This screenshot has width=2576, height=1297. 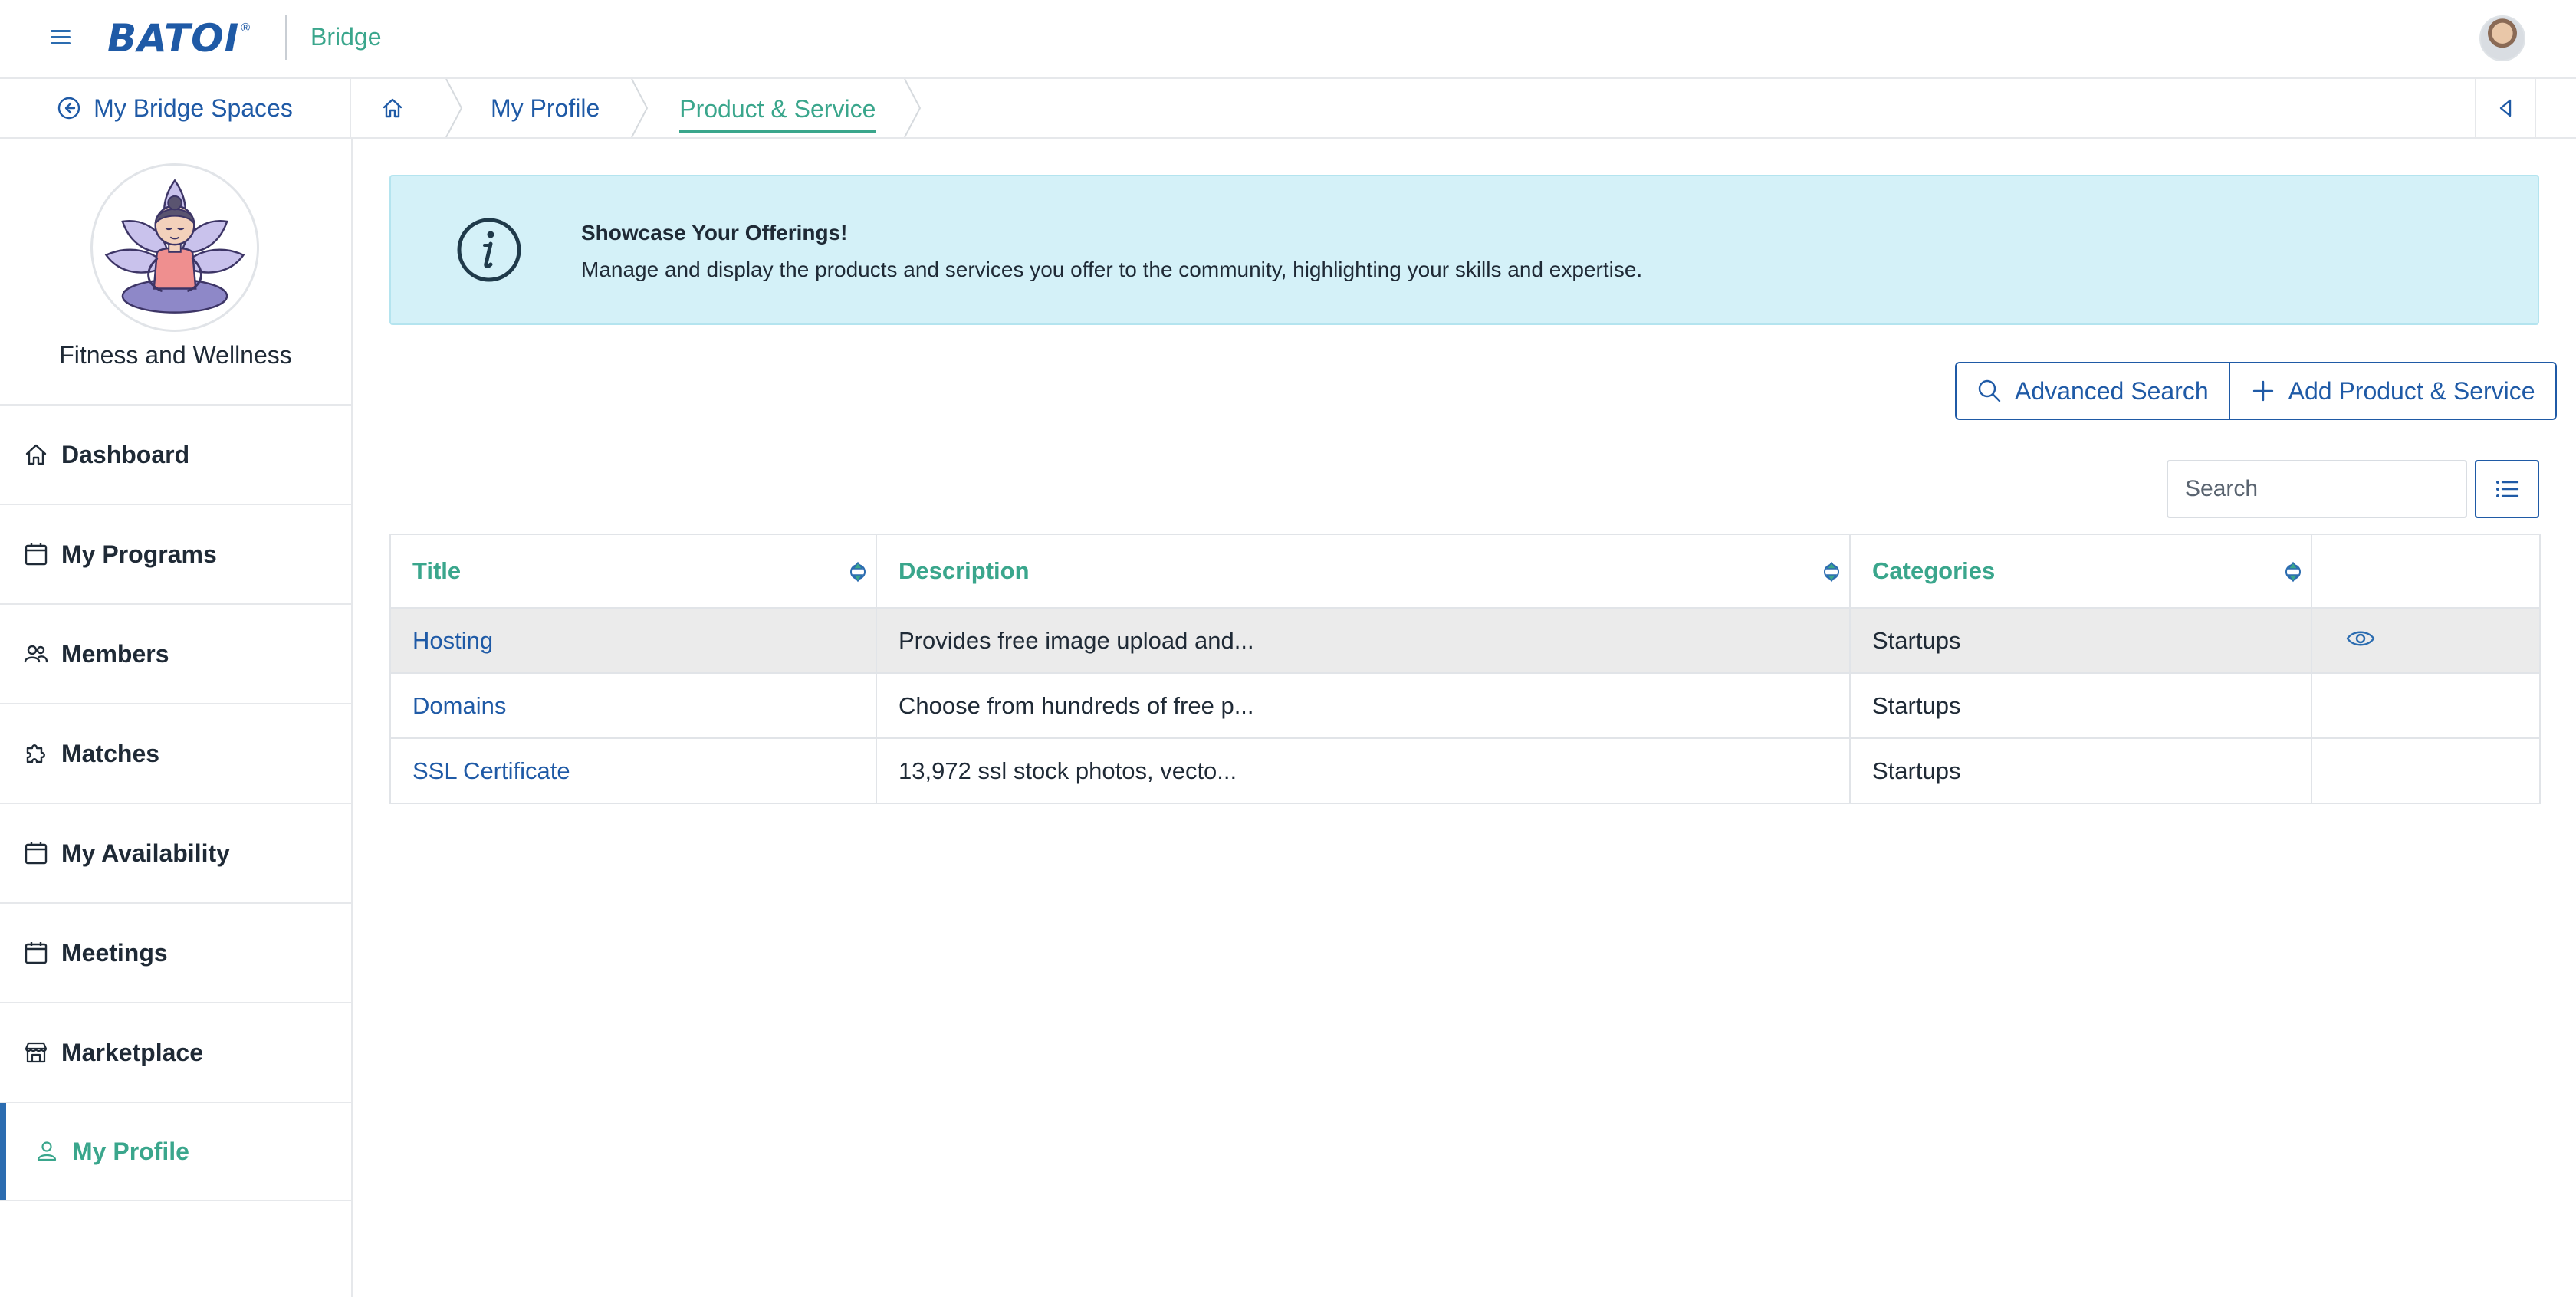 I want to click on breadcrumb-home, so click(x=399, y=108).